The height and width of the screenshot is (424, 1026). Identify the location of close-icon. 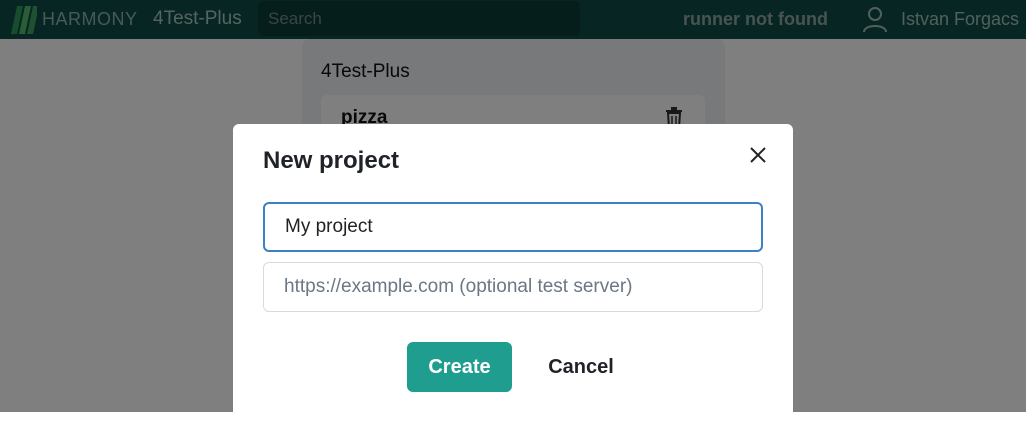
(758, 155).